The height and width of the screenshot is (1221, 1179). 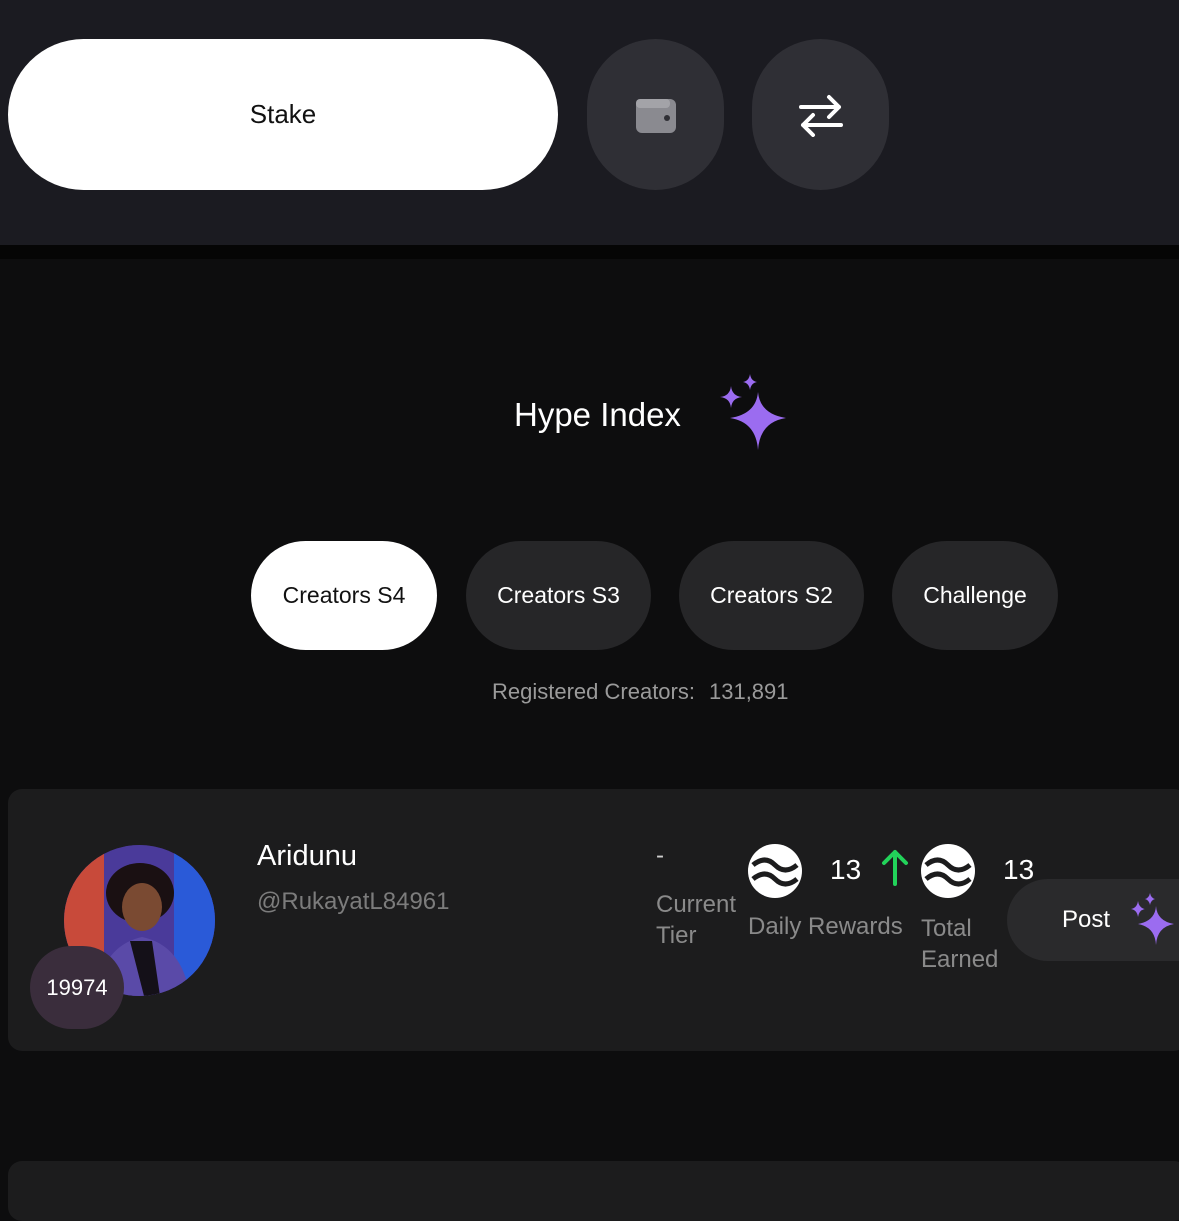 I want to click on tab-label: Creators S4, so click(x=344, y=595).